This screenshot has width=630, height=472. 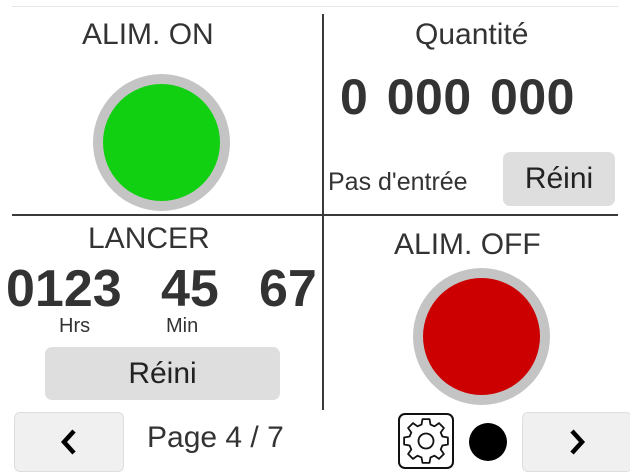 What do you see at coordinates (288, 289) in the screenshot?
I see `timer-seconds: 67` at bounding box center [288, 289].